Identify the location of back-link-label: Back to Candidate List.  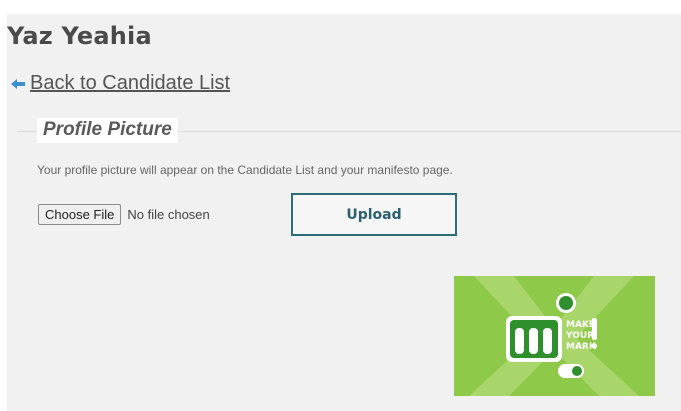
(130, 83).